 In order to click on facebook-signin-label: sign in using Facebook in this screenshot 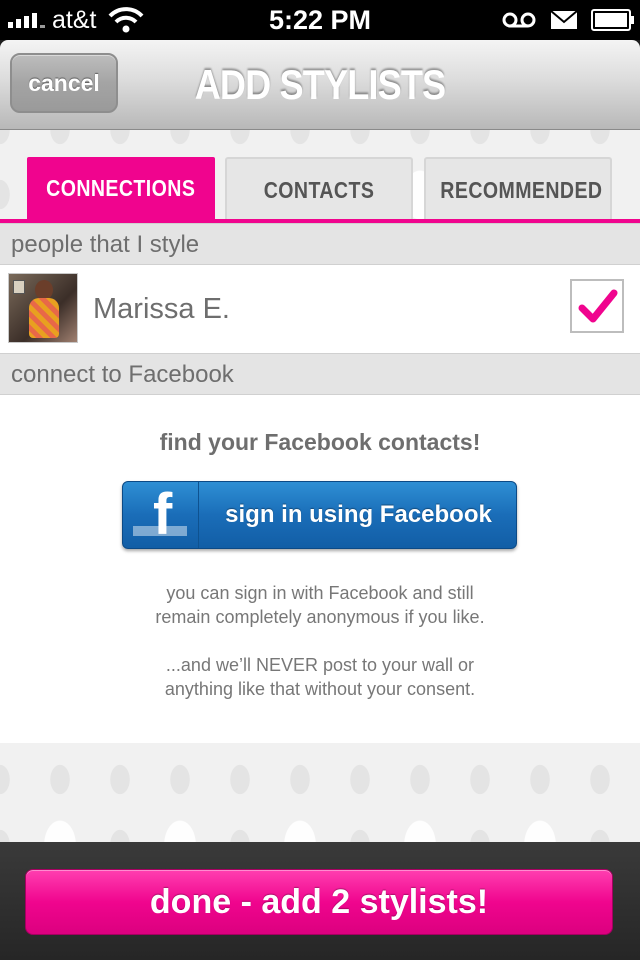, I will do `click(358, 514)`.